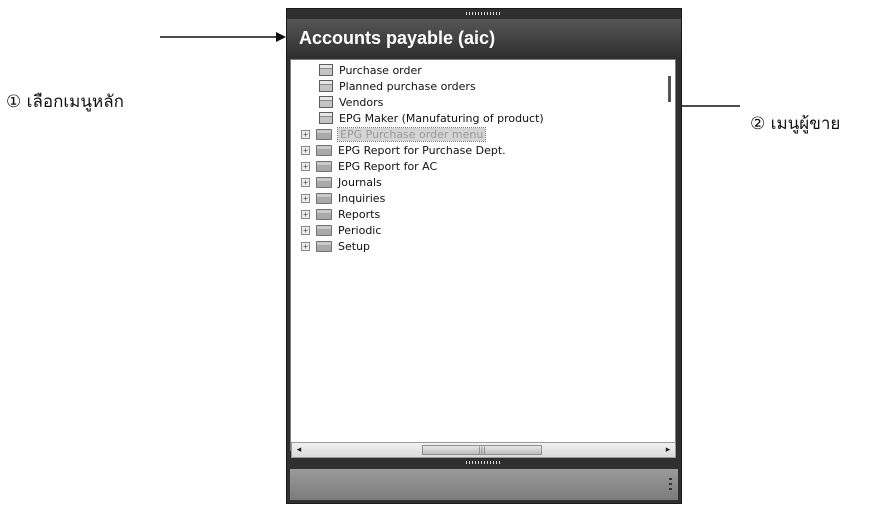 The width and height of the screenshot is (890, 515). I want to click on folder-setup: + Setup, so click(335, 246).